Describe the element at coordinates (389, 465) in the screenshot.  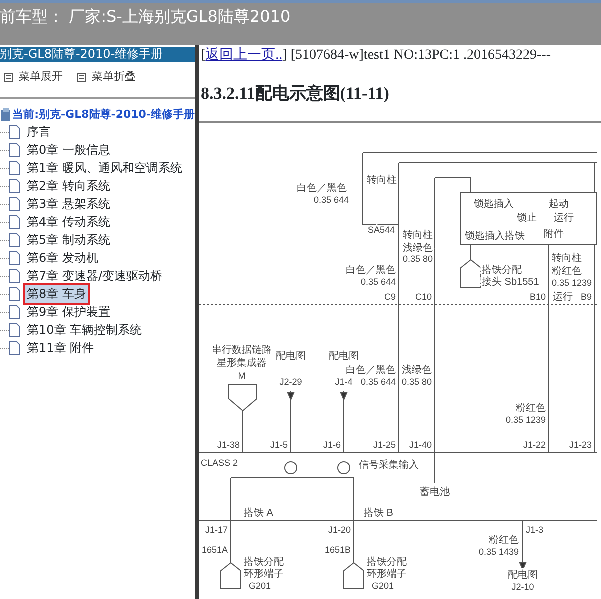
I see `diagram-label: 信号采集输入` at that location.